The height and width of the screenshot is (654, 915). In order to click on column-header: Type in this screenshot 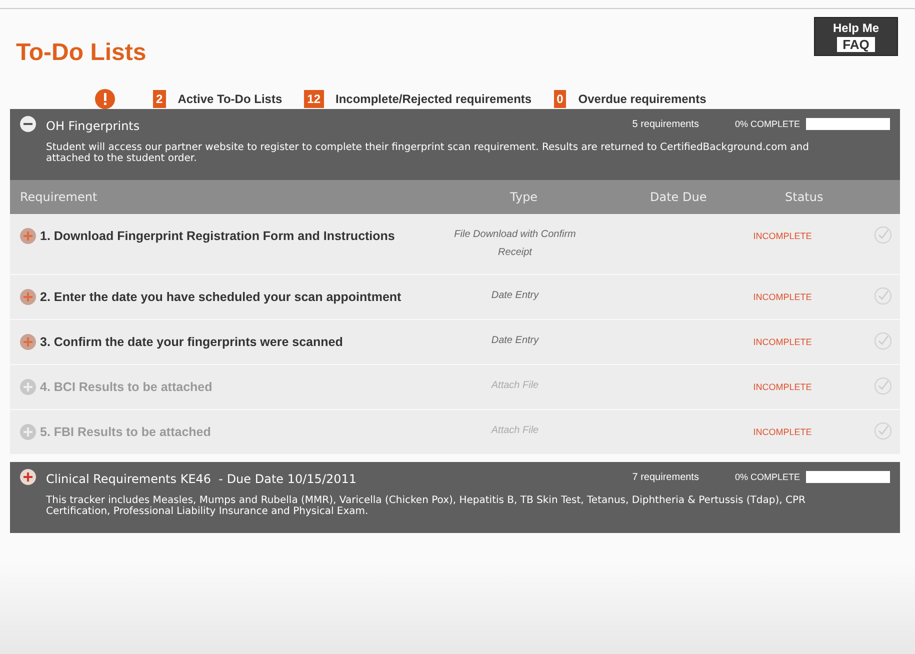, I will do `click(524, 197)`.